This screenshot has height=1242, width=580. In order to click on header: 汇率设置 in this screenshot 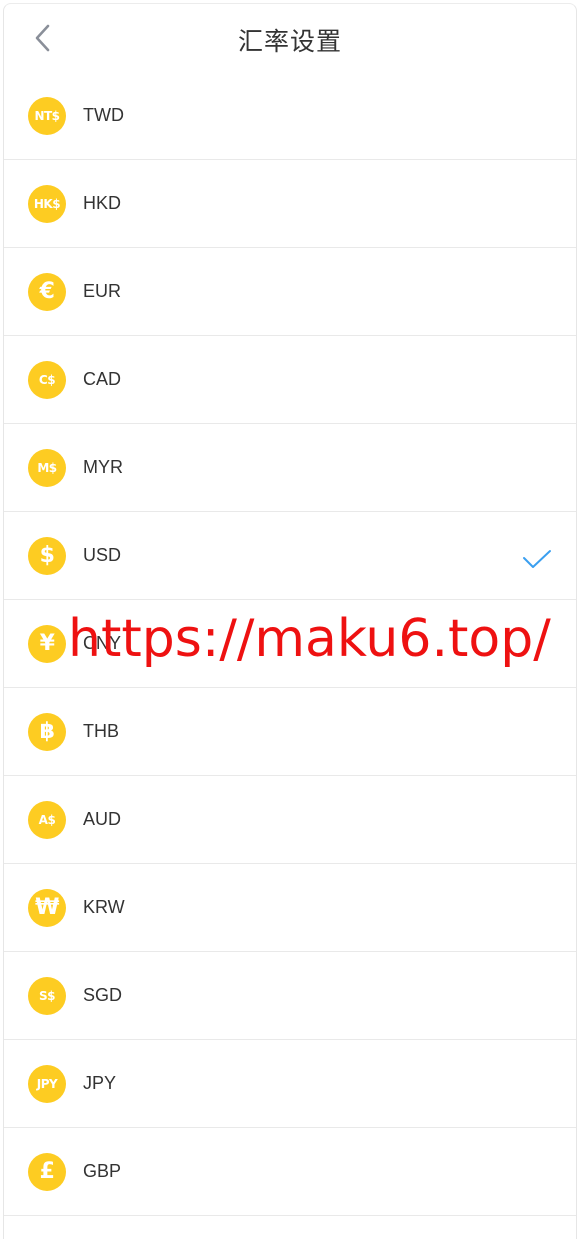, I will do `click(290, 38)`.